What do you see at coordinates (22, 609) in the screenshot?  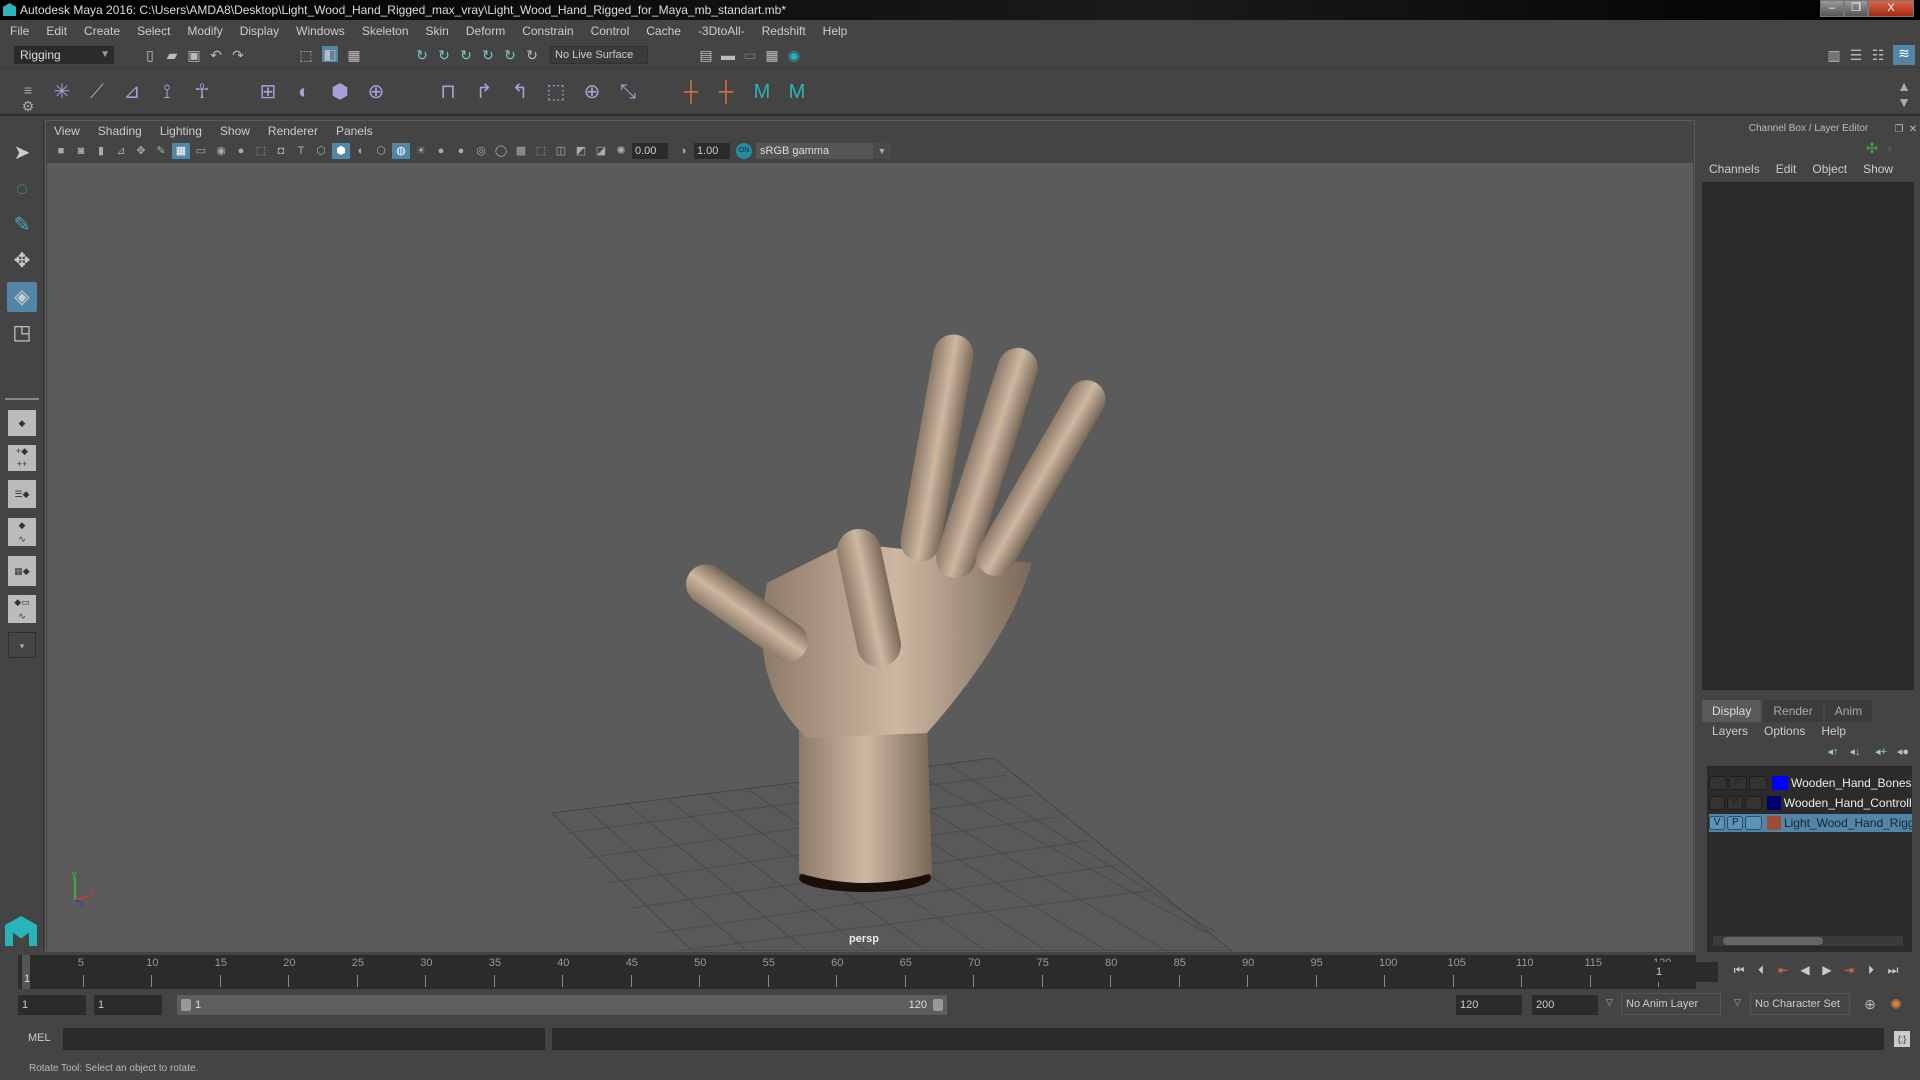 I see `persp-graph-hypergraph-layout-button: ◆▭ ∿` at bounding box center [22, 609].